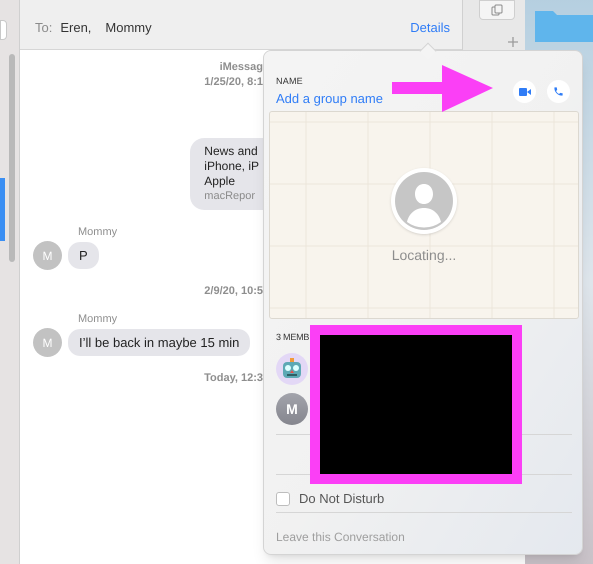  What do you see at coordinates (3, 30) in the screenshot?
I see `search-field` at bounding box center [3, 30].